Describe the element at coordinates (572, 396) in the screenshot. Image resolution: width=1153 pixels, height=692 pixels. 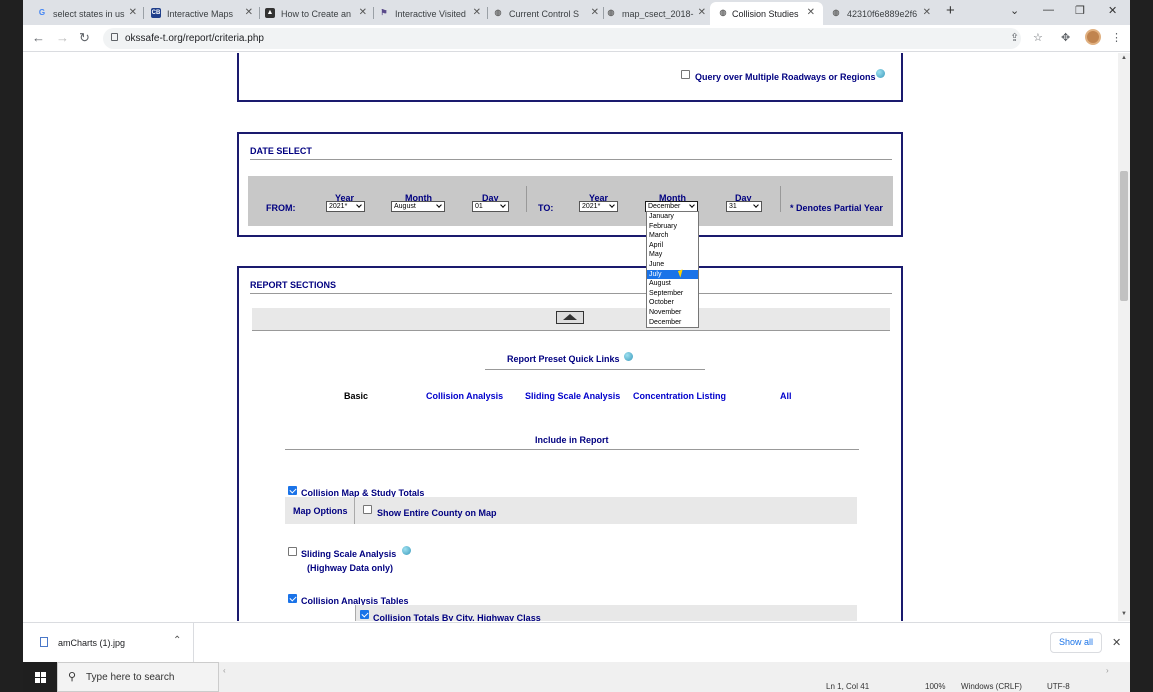
I see `preset-sliding-link: Sliding Scale Analysis` at that location.